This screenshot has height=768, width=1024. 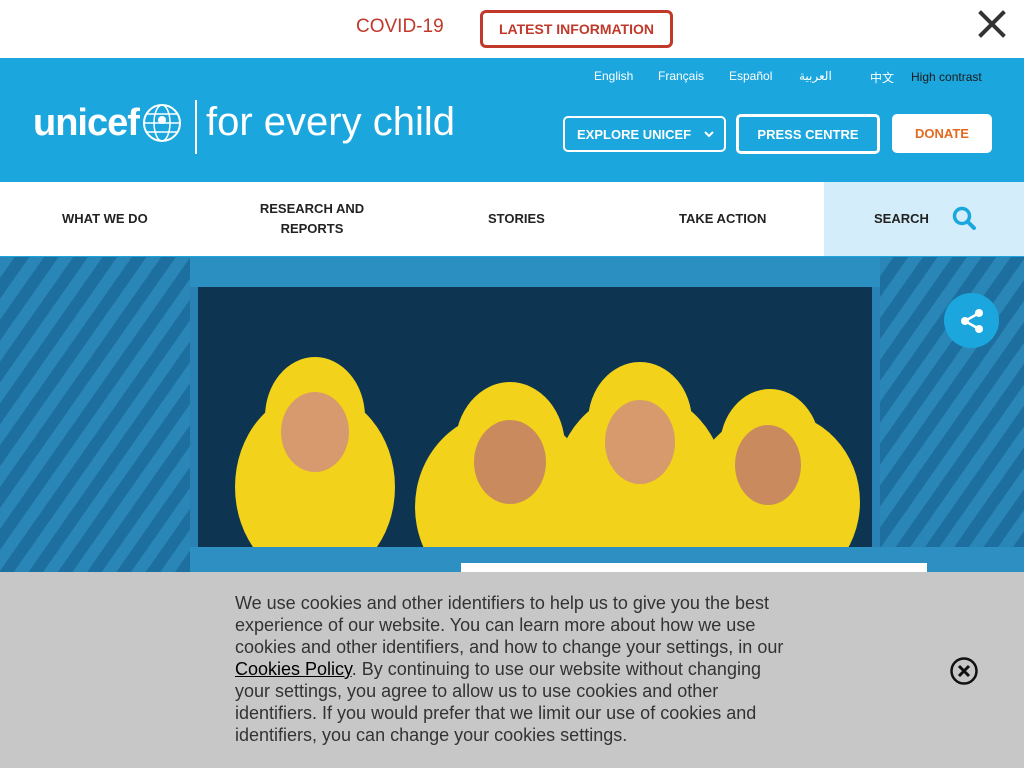 What do you see at coordinates (86, 123) in the screenshot?
I see `logo-wordmark: unicef` at bounding box center [86, 123].